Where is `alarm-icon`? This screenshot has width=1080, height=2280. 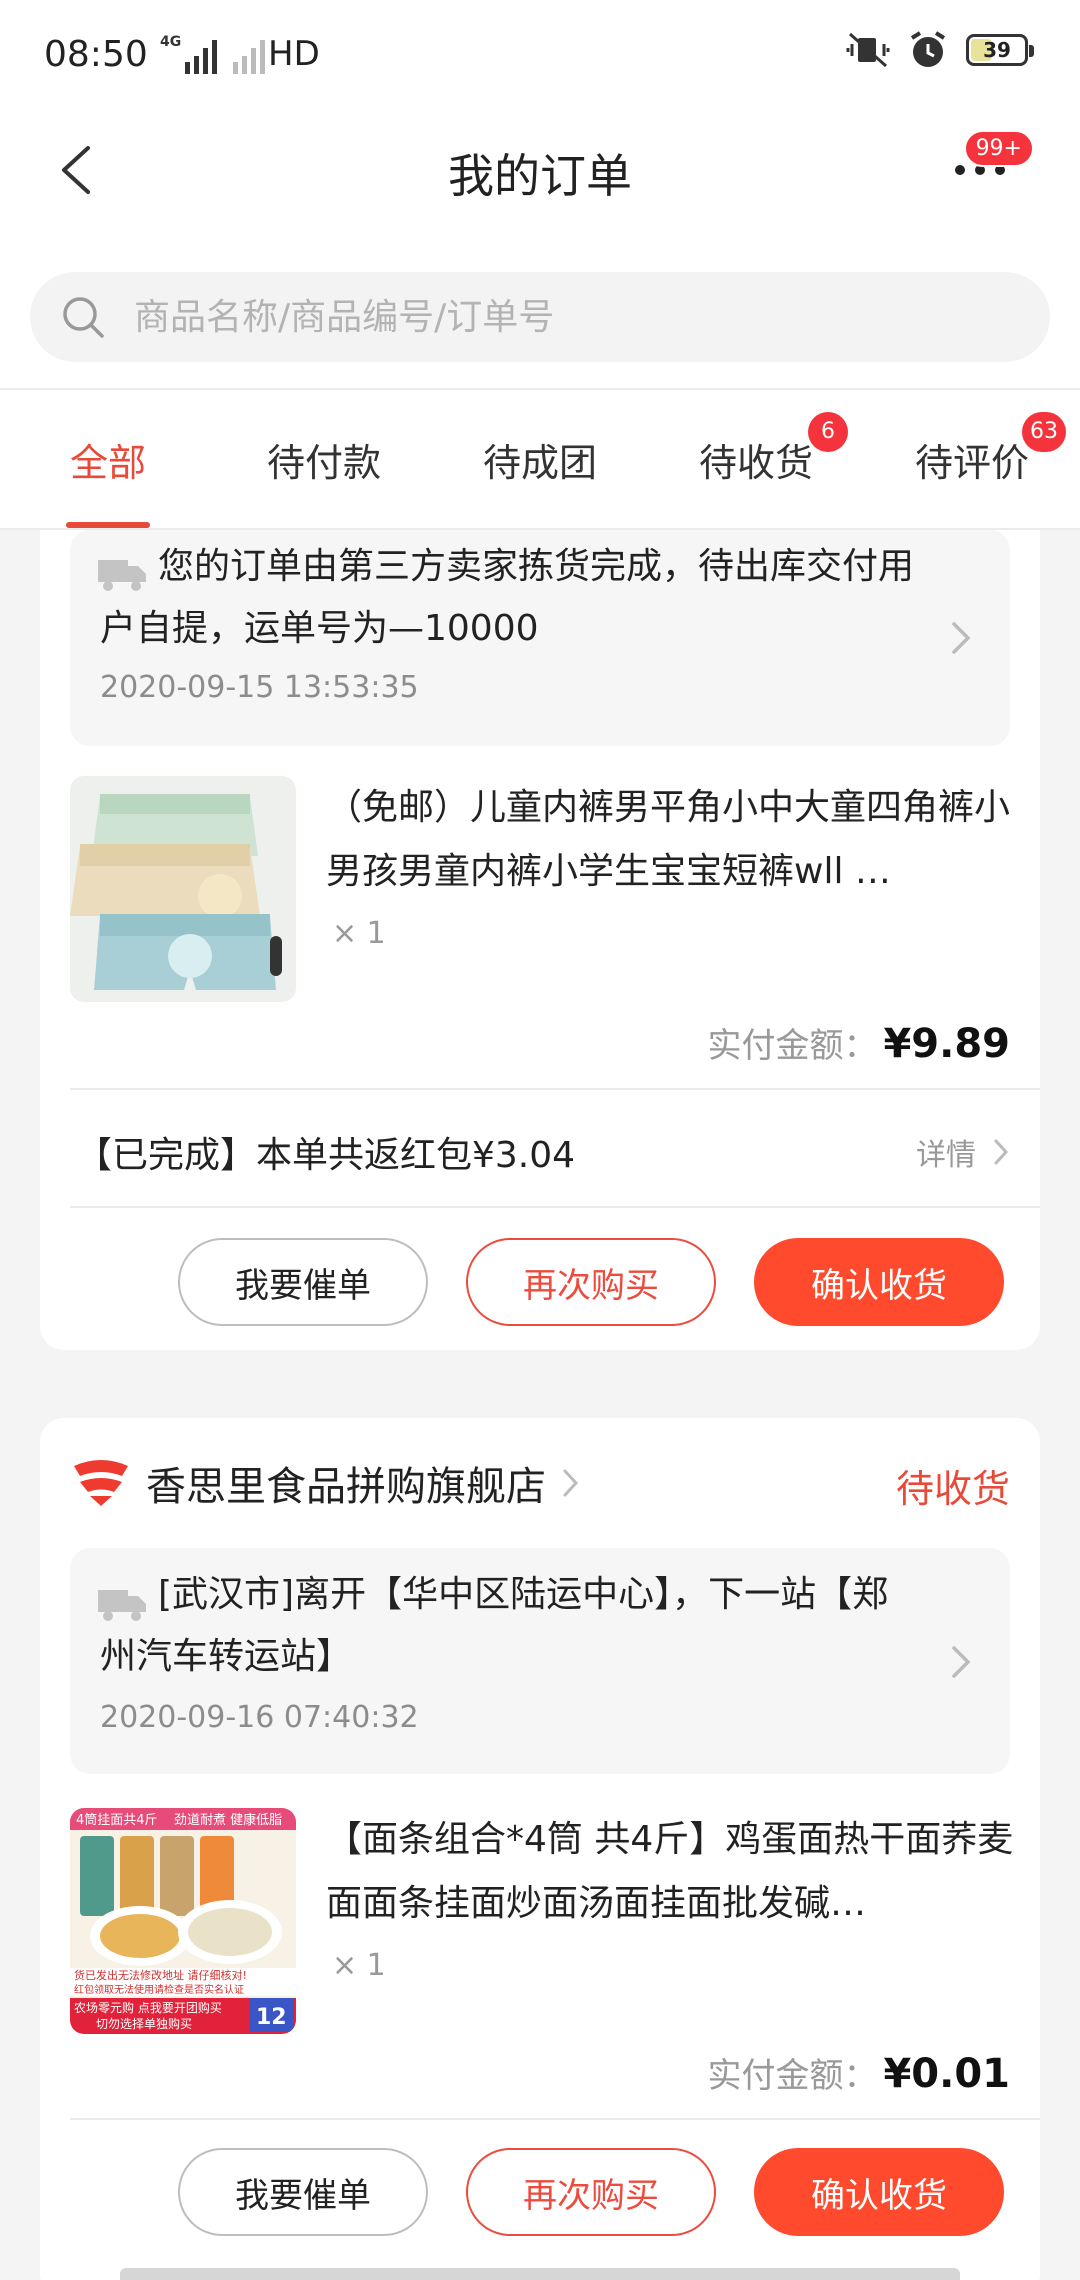
alarm-icon is located at coordinates (928, 49).